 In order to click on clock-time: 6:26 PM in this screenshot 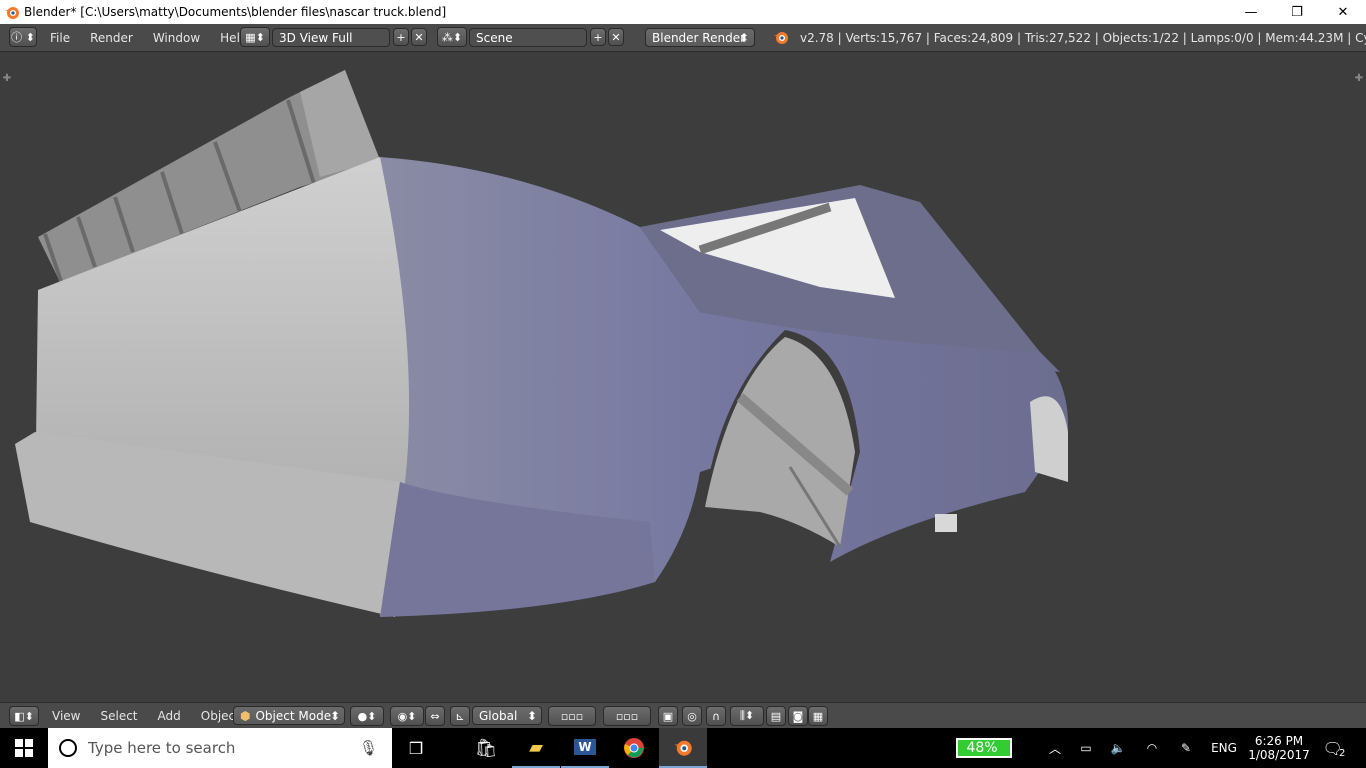, I will do `click(1279, 741)`.